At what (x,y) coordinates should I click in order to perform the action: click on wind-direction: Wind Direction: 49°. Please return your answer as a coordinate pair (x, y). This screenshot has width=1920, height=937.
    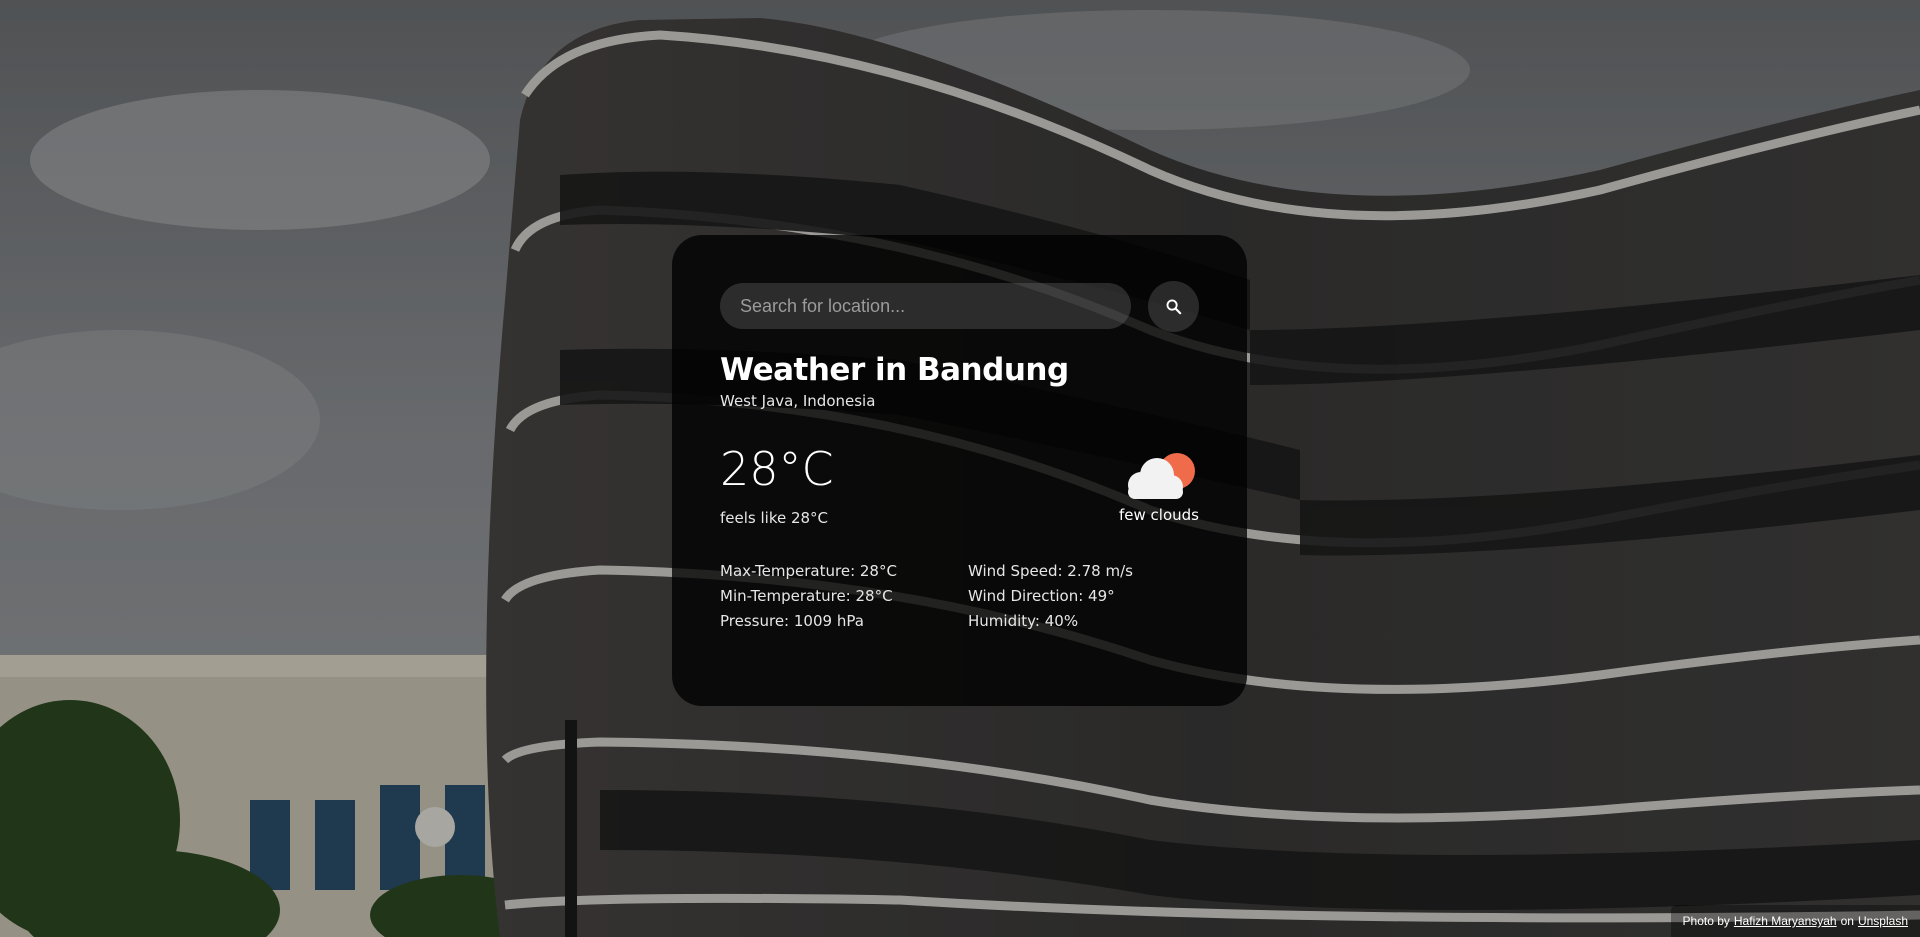
    Looking at the image, I should click on (1041, 596).